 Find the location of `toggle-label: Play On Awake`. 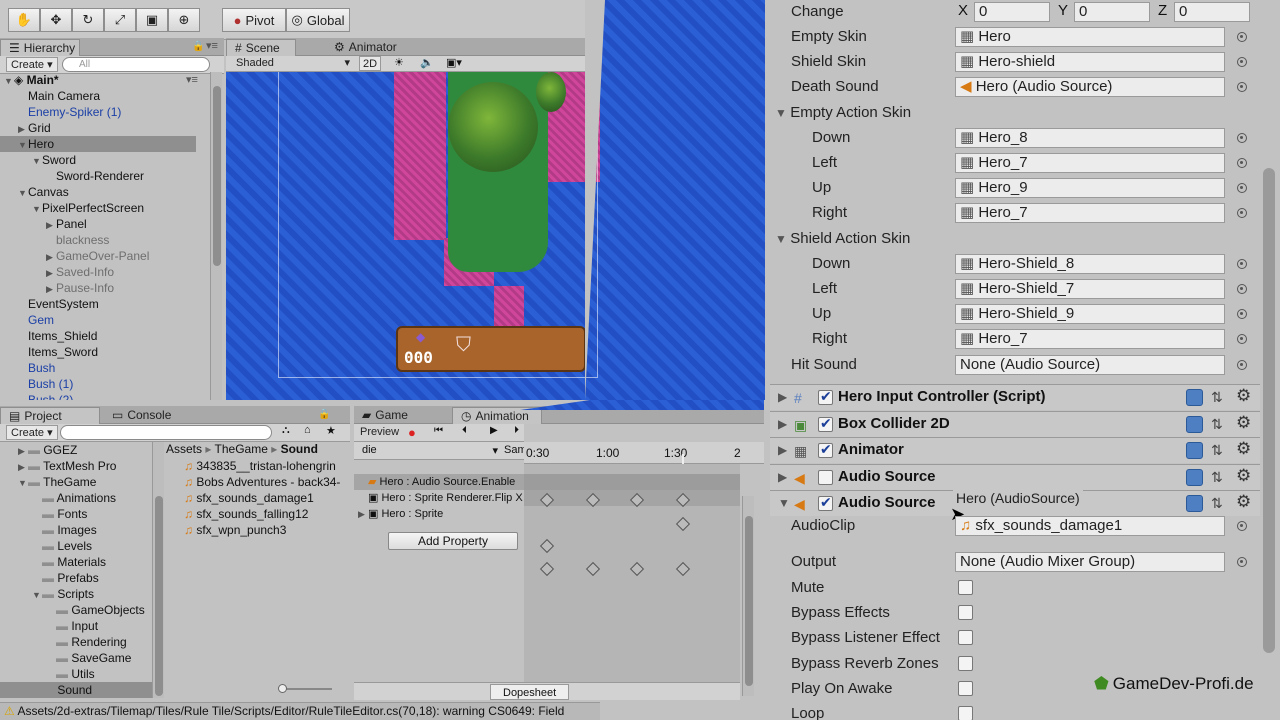

toggle-label: Play On Awake is located at coordinates (842, 688).